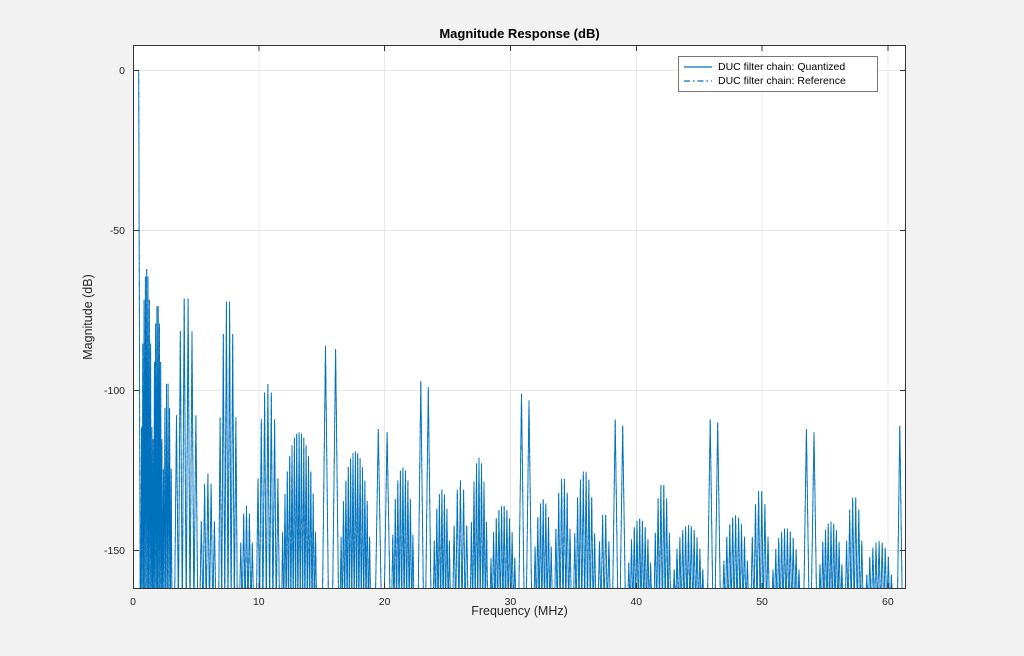  I want to click on dash-dot-line-icon, so click(698, 81).